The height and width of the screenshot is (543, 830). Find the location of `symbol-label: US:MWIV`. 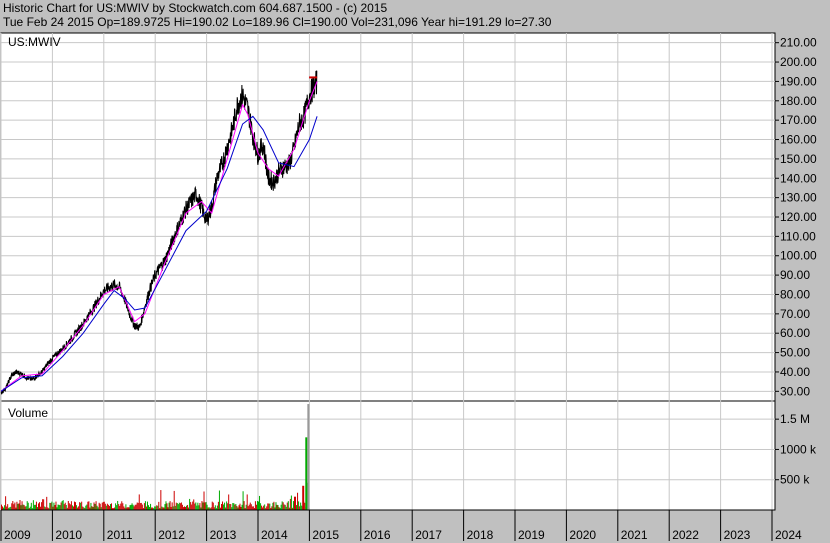

symbol-label: US:MWIV is located at coordinates (34, 42).